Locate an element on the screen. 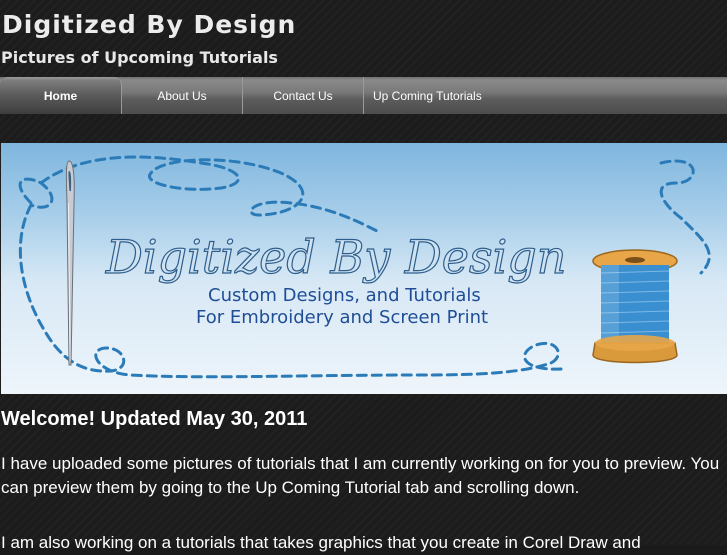 The width and height of the screenshot is (727, 555). banner-tagline-line2: For Embroidery and Screen Print is located at coordinates (342, 317).